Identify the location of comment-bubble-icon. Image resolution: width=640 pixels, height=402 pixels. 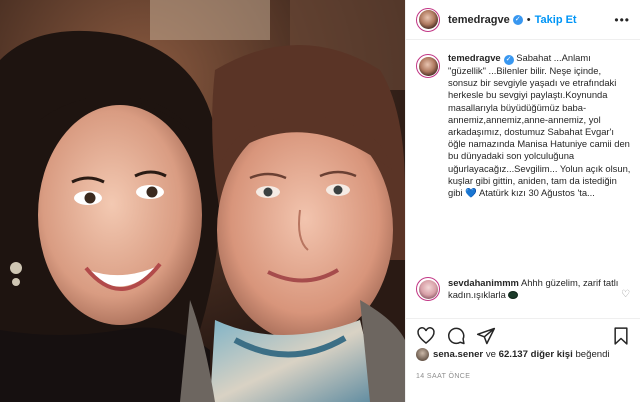
(456, 336).